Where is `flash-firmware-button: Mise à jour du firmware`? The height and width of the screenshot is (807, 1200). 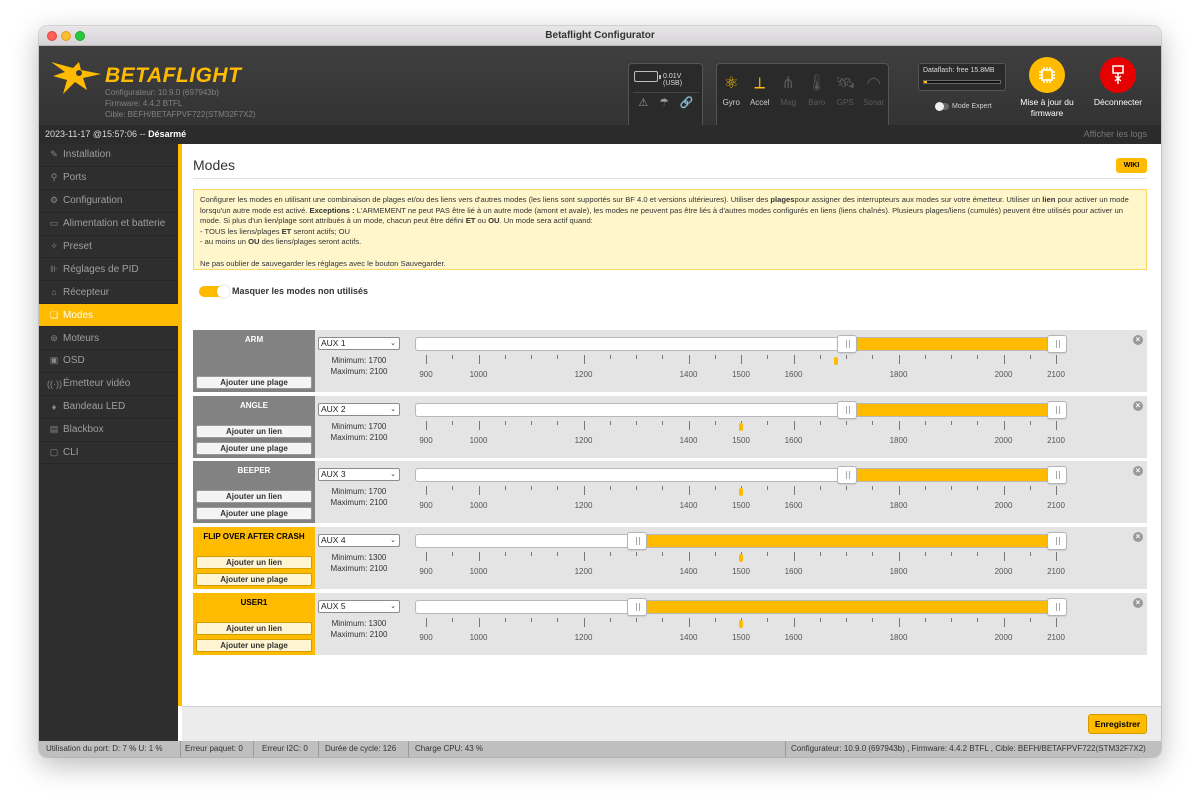
flash-firmware-button: Mise à jour du firmware is located at coordinates (1047, 88).